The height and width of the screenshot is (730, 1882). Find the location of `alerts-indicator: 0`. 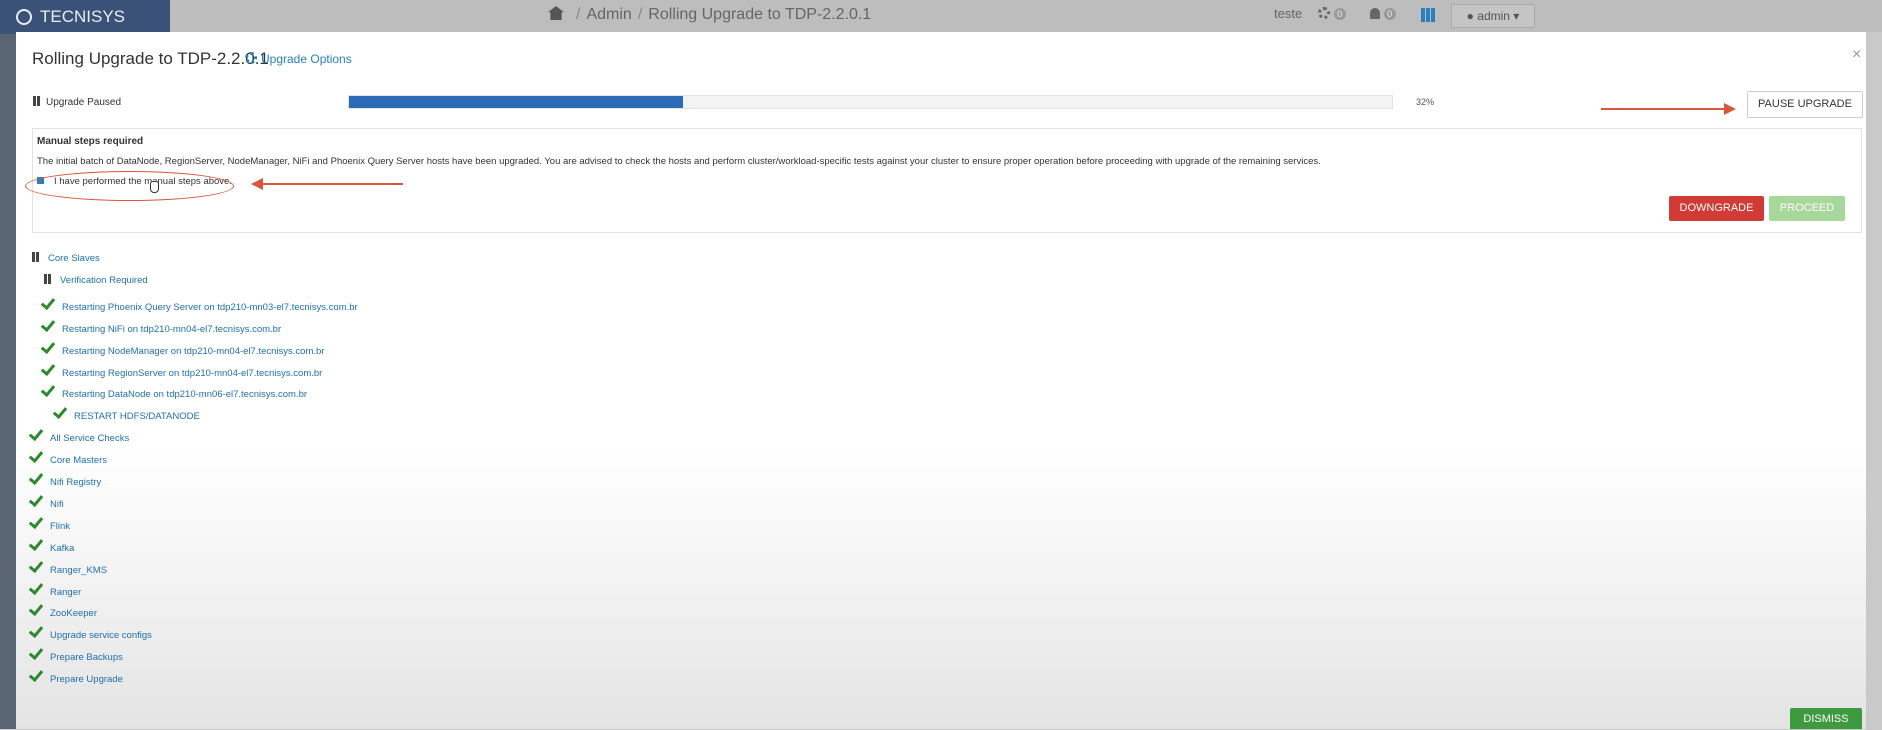

alerts-indicator: 0 is located at coordinates (1383, 13).